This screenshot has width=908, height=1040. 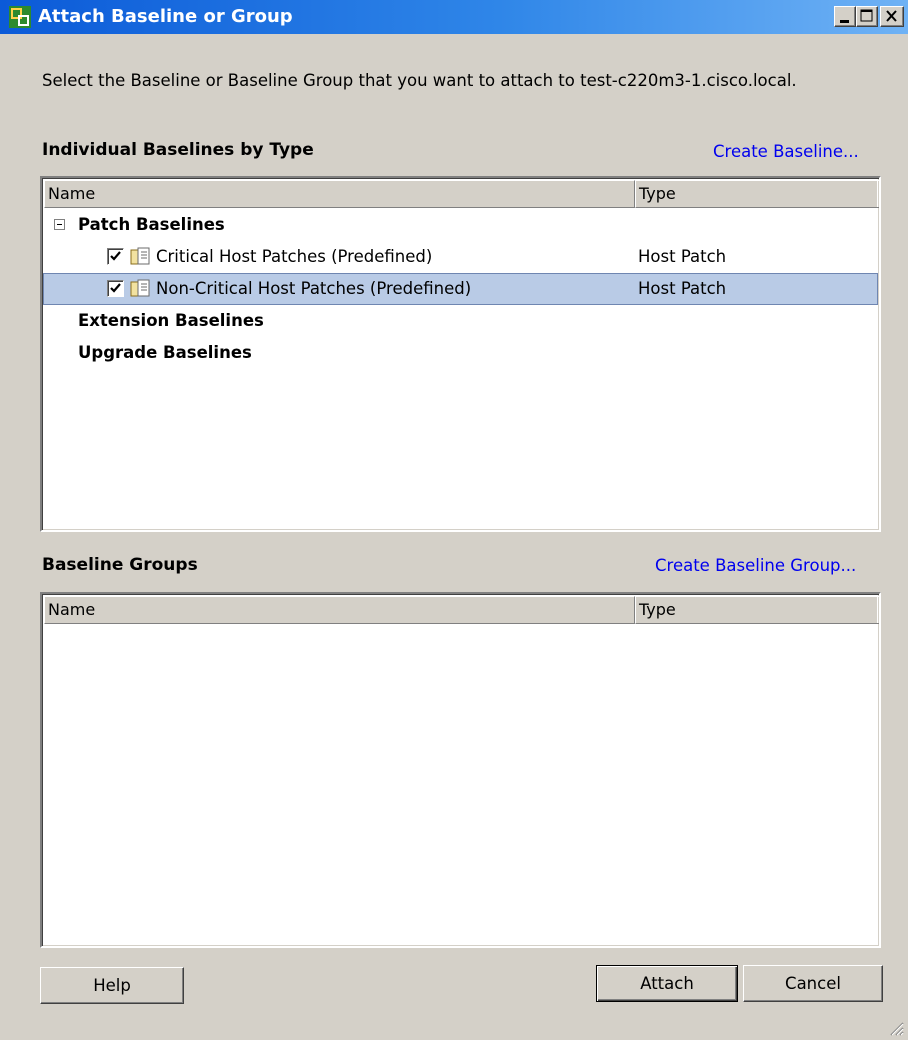 I want to click on help-button: Help, so click(x=112, y=985).